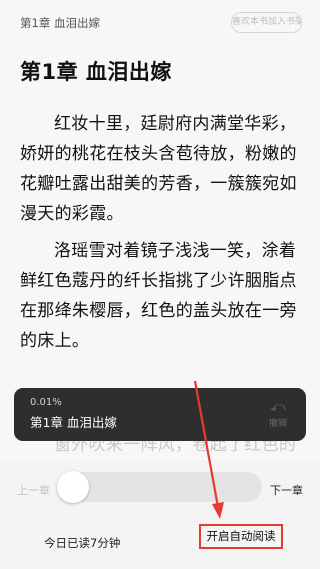 This screenshot has height=569, width=320. I want to click on top-bar: 第1章 血泪出嫁 喜欢本书加入书架, so click(160, 22).